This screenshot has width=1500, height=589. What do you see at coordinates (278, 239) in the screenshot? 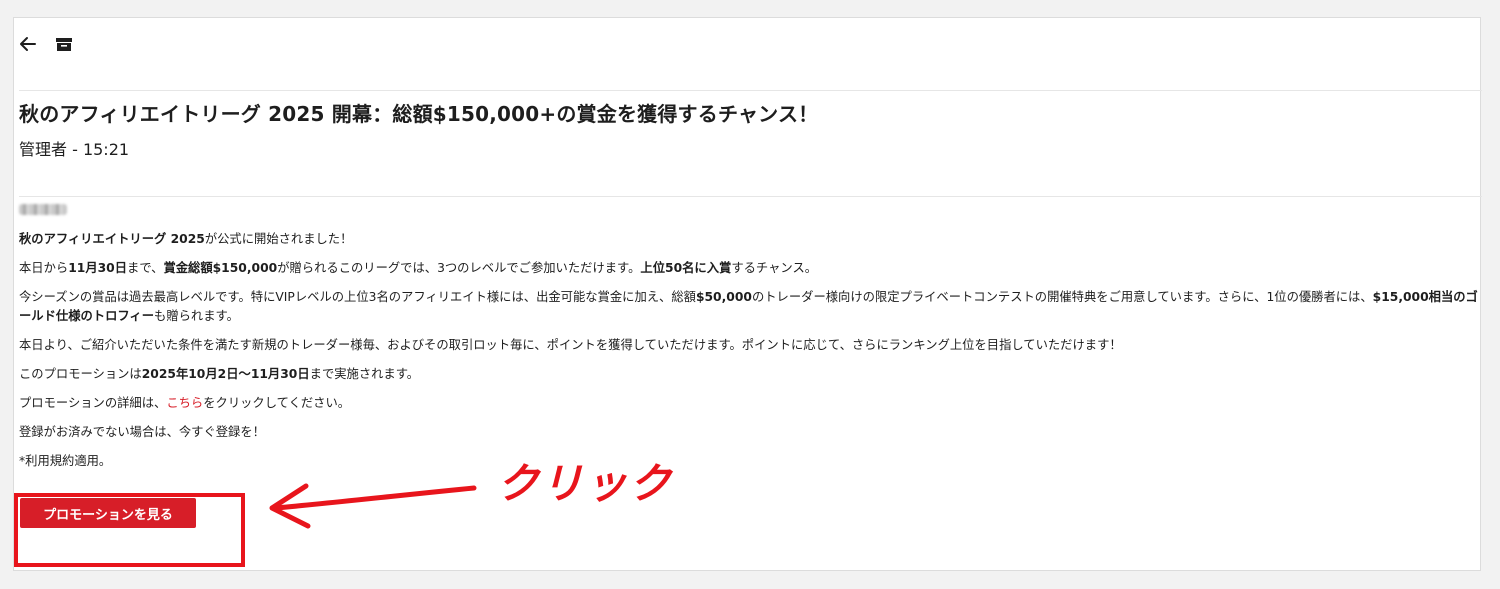
I see `text: が公式に開始されました！` at bounding box center [278, 239].